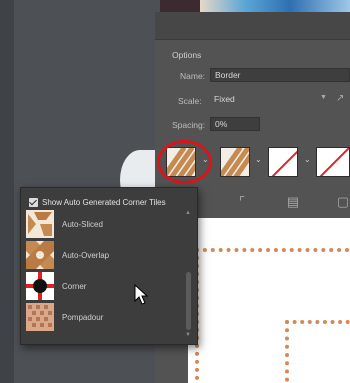 This screenshot has height=383, width=350. What do you see at coordinates (106, 224) in the screenshot?
I see `list-item: Auto-Sliced` at bounding box center [106, 224].